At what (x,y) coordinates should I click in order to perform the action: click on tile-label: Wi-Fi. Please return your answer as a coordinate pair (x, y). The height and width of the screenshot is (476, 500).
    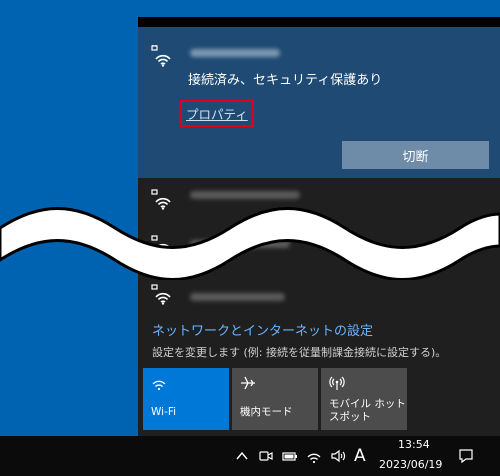
    Looking at the image, I should click on (164, 412).